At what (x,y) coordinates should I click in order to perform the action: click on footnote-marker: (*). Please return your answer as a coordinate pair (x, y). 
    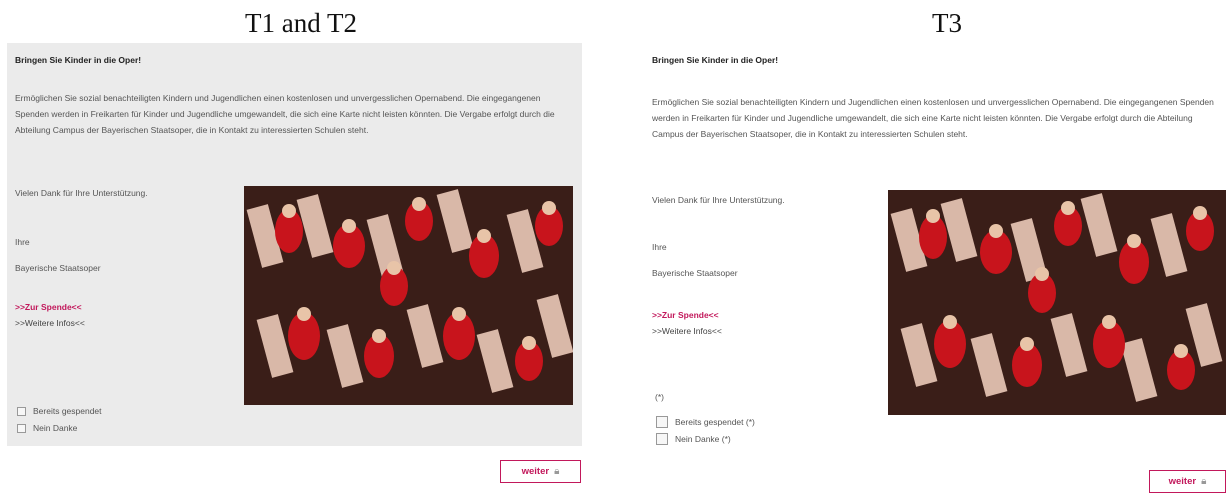
    Looking at the image, I should click on (659, 397).